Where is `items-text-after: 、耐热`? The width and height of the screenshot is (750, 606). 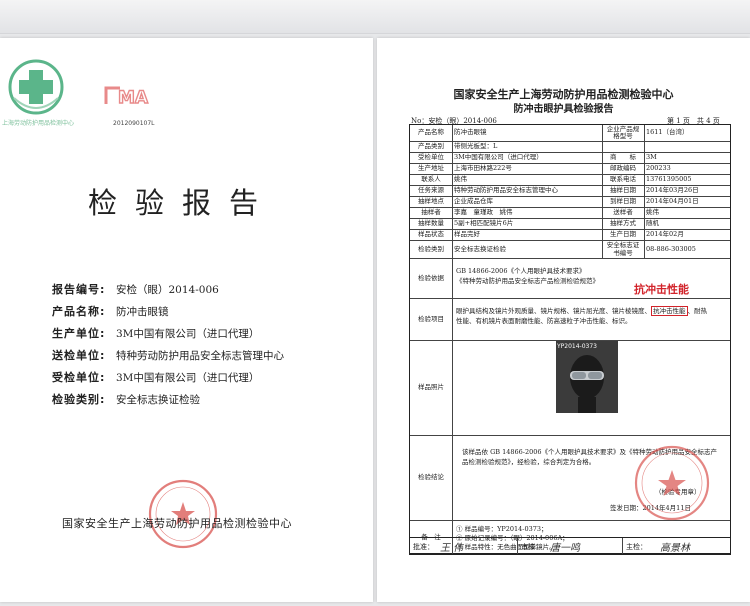 items-text-after: 、耐热 is located at coordinates (697, 311).